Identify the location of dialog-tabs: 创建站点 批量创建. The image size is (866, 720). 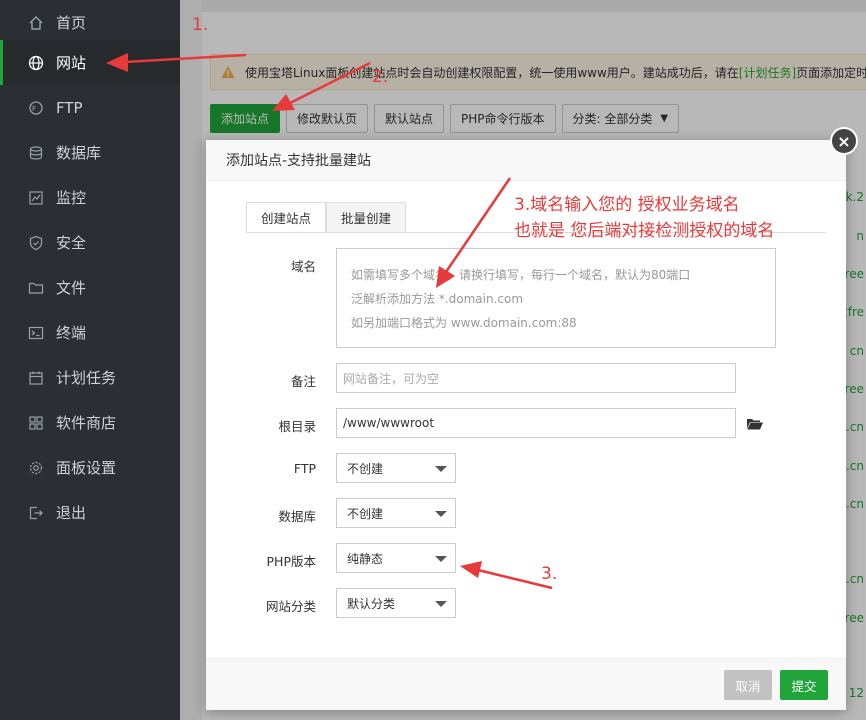
(326, 217).